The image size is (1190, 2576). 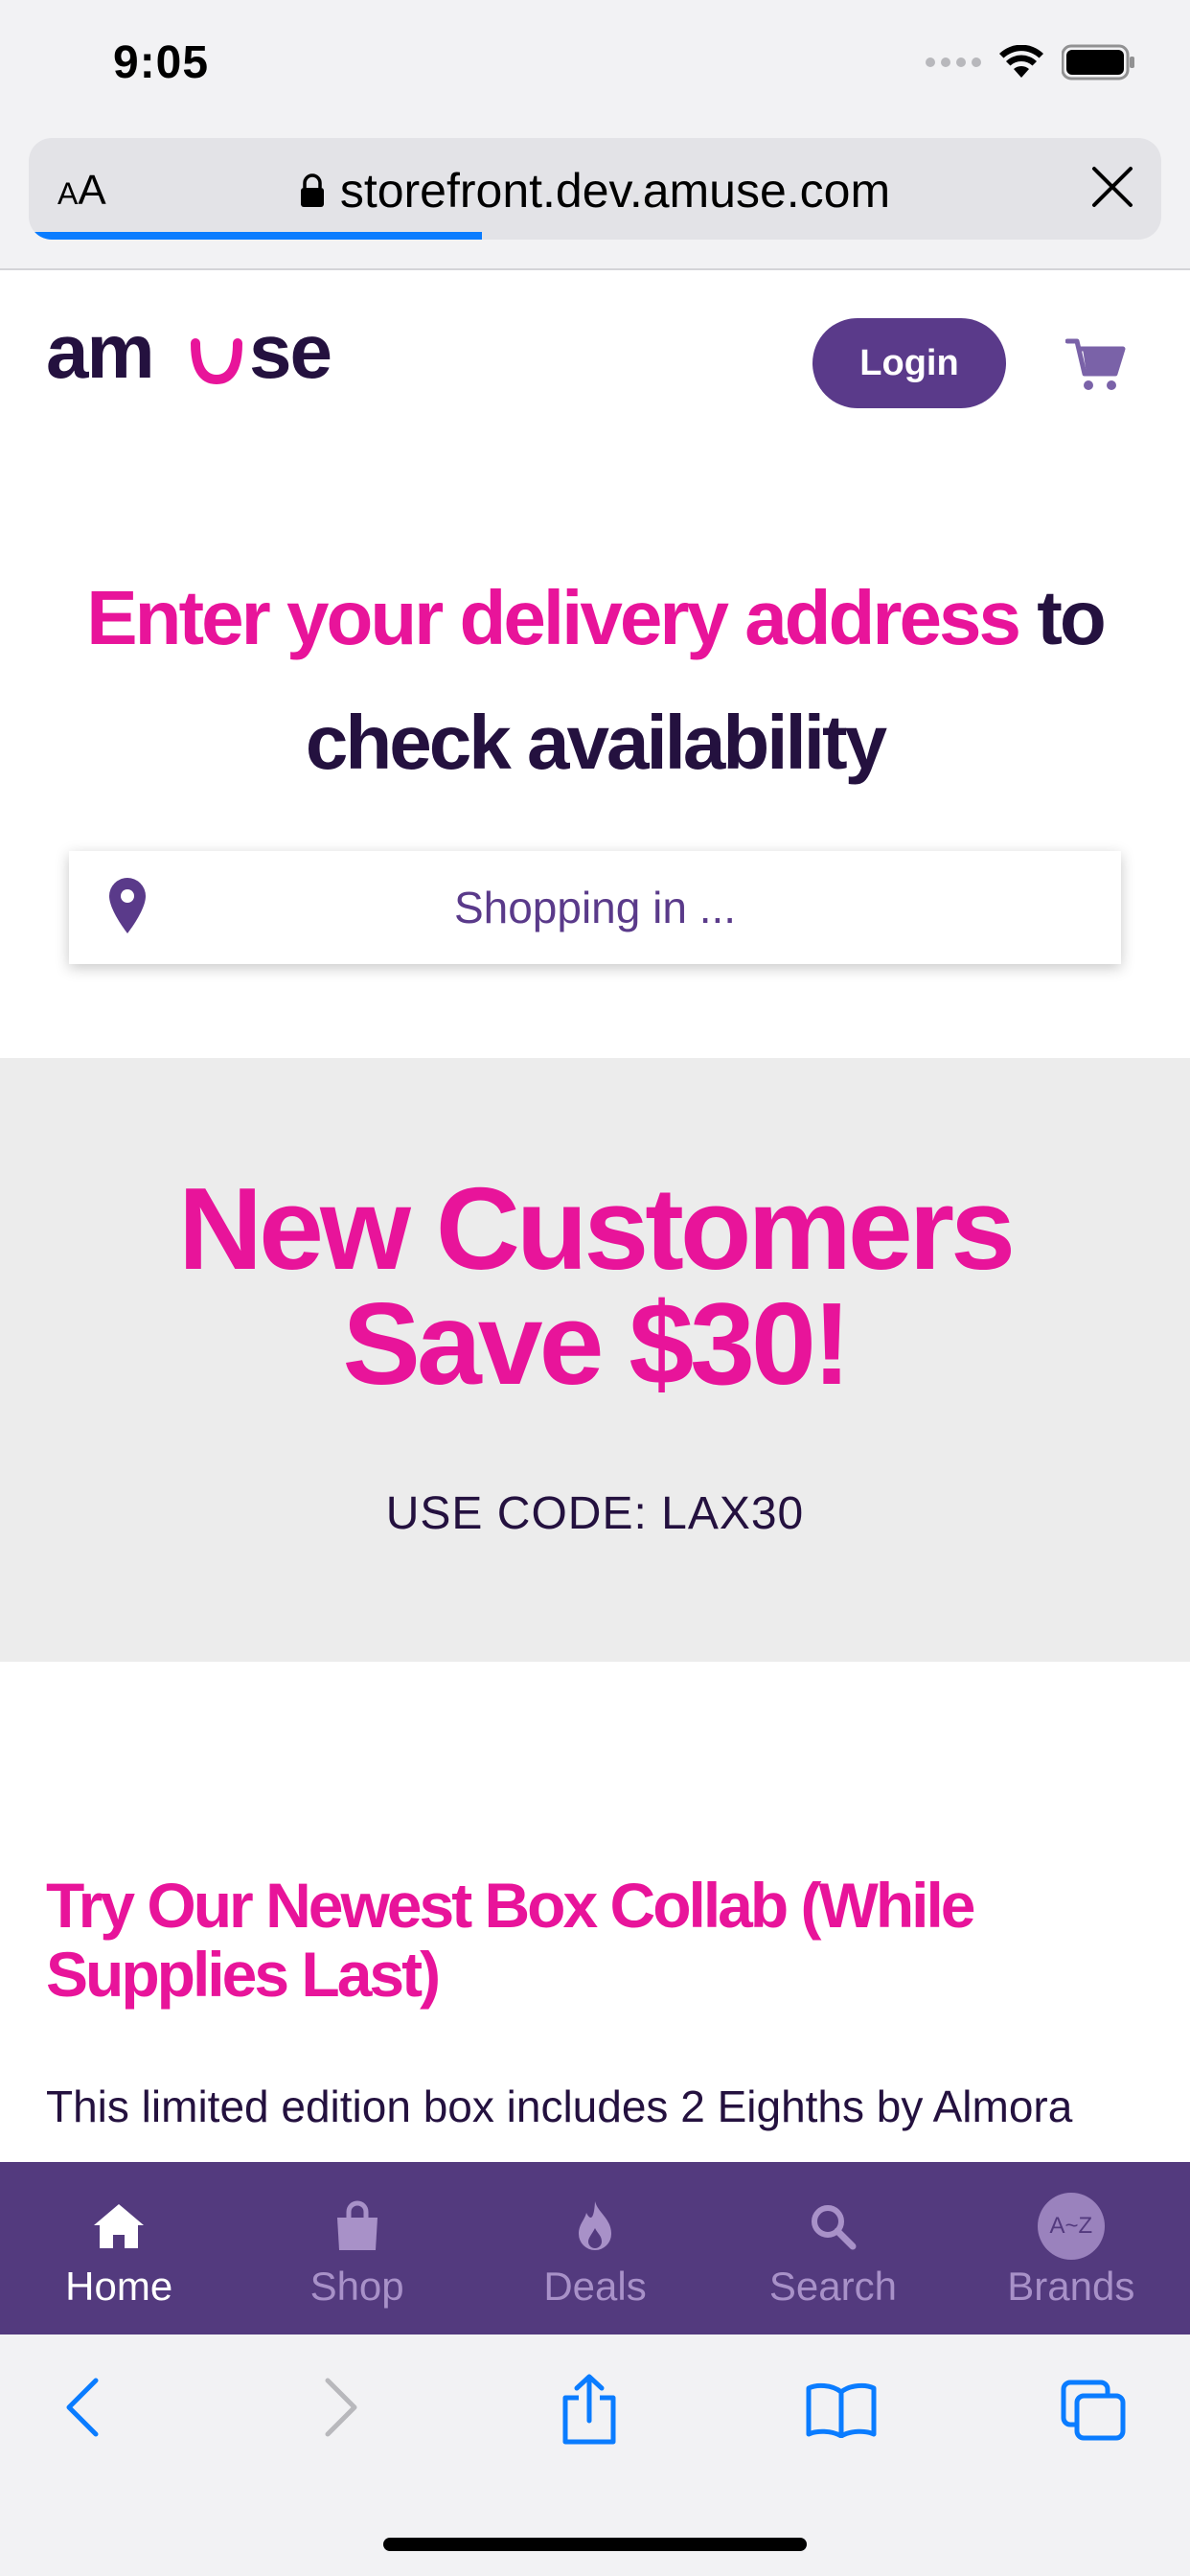 I want to click on back-icon, so click(x=82, y=2407).